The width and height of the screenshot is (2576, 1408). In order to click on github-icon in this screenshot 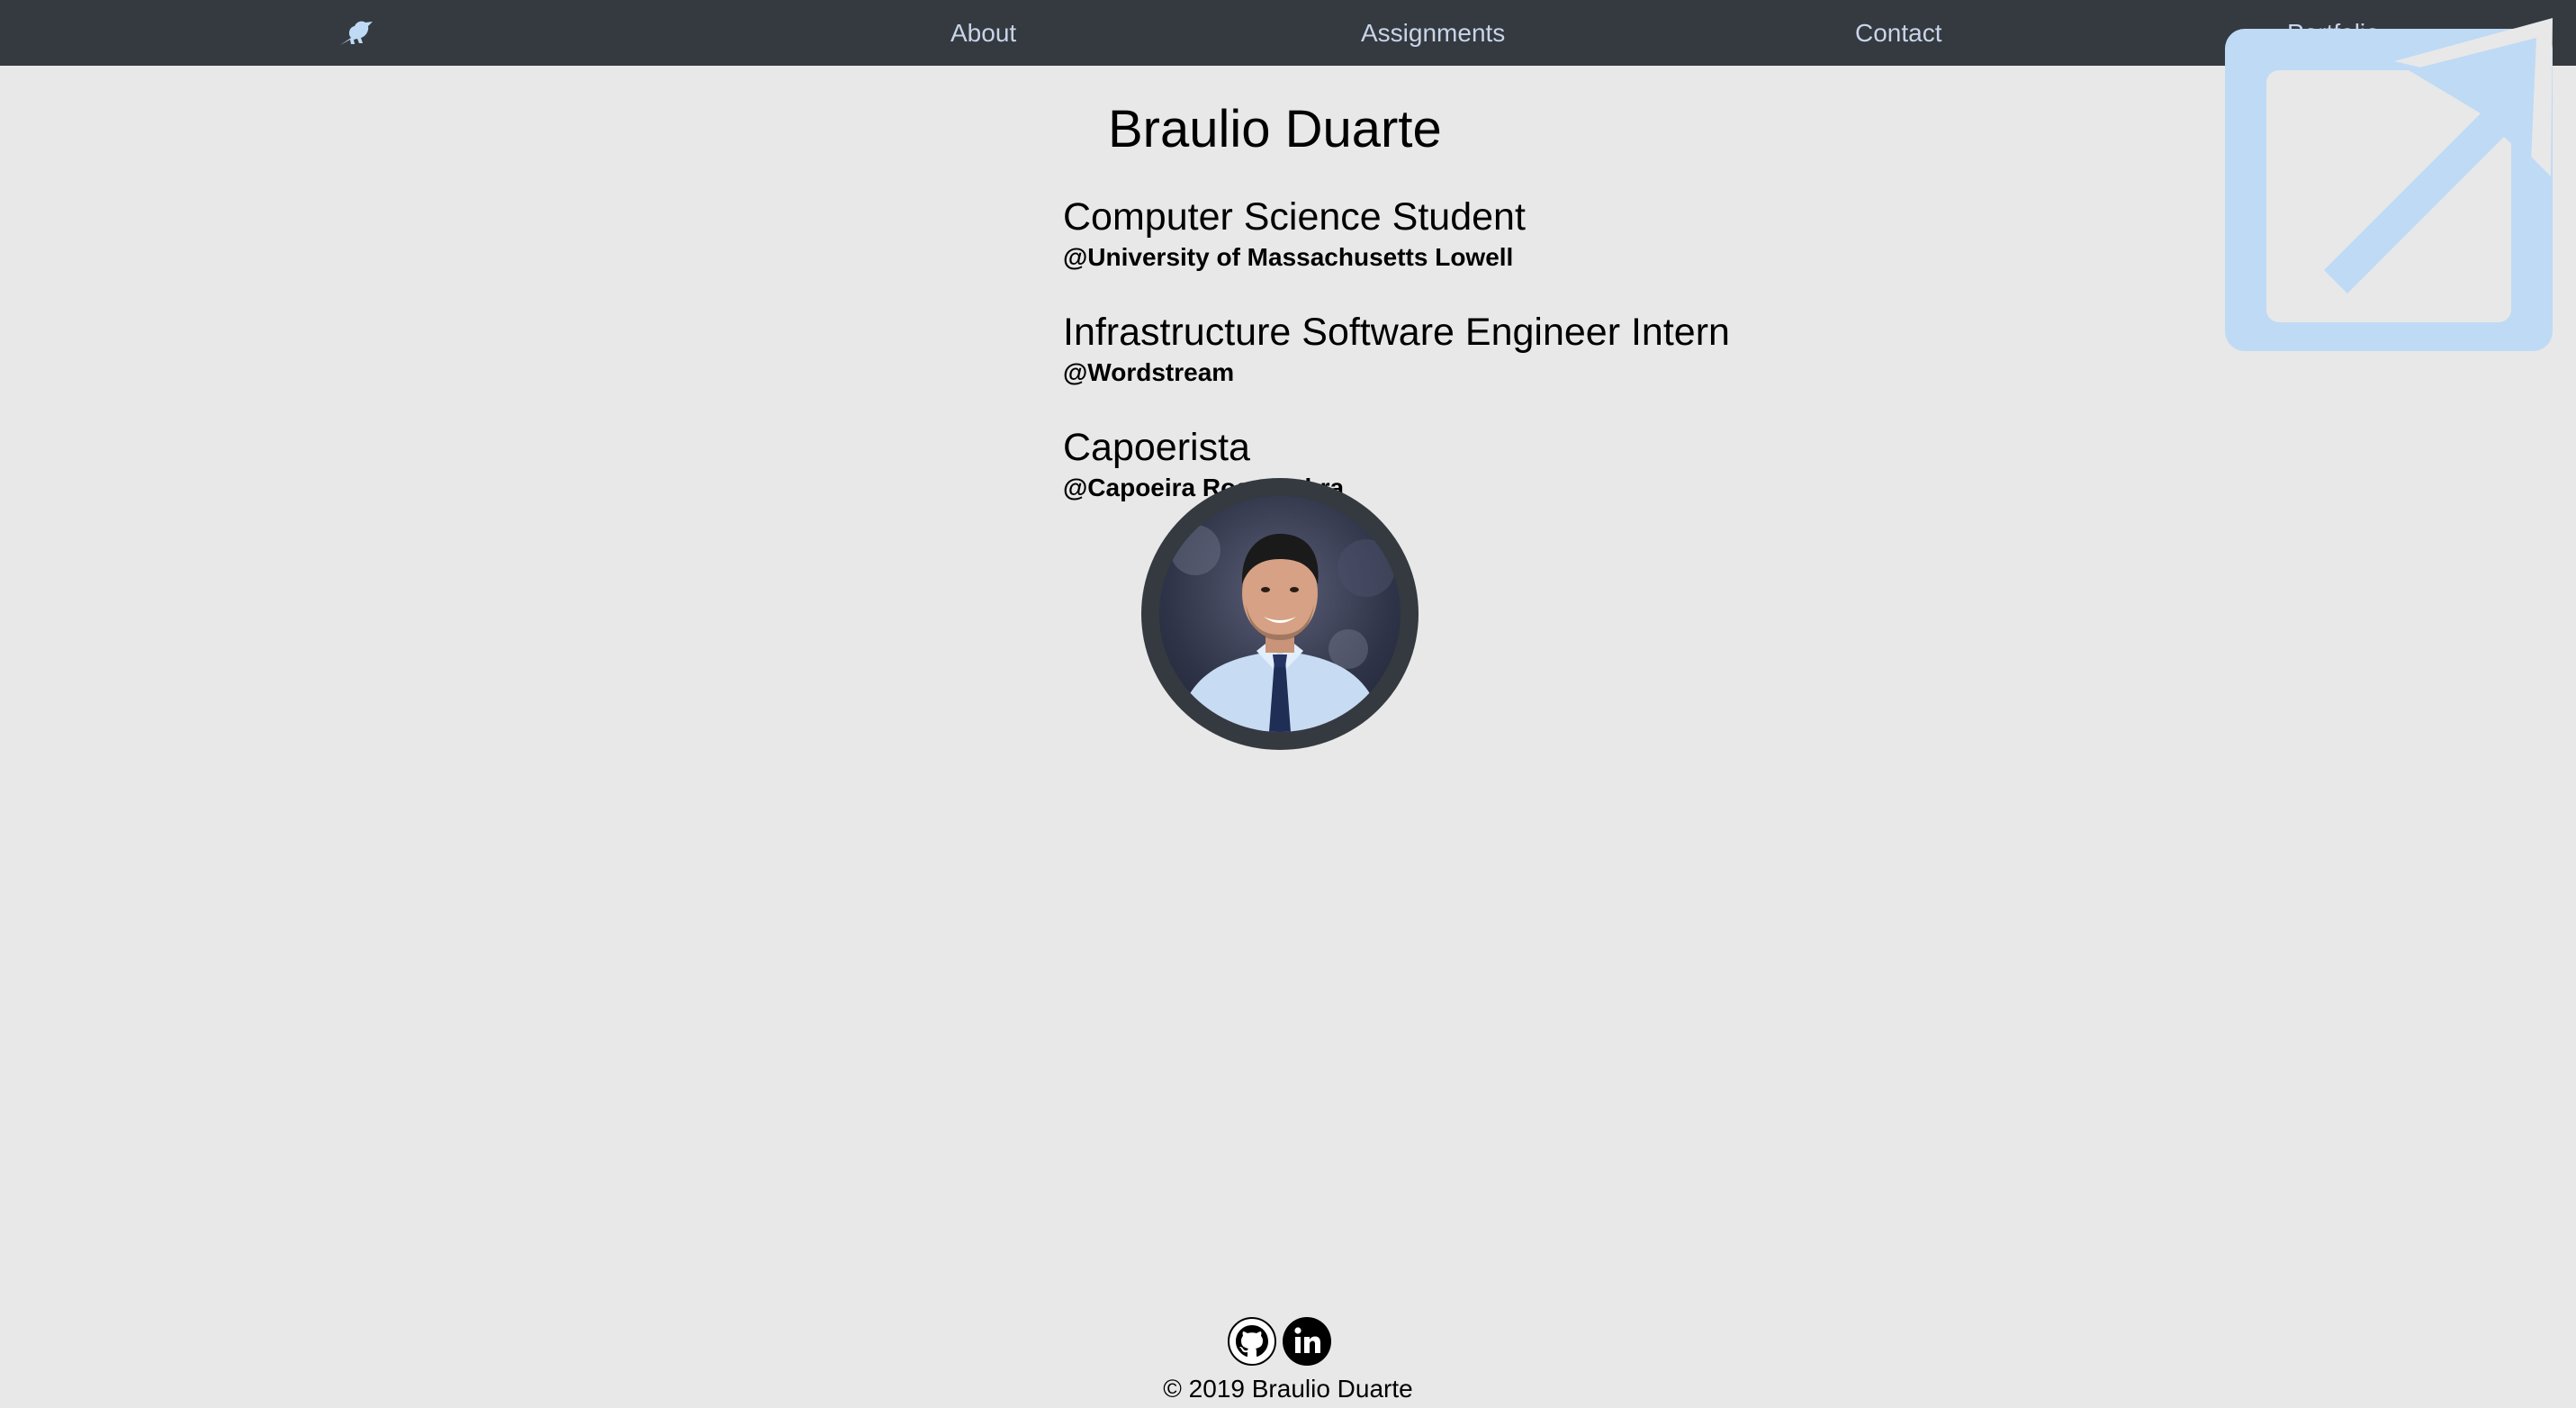, I will do `click(1252, 1341)`.